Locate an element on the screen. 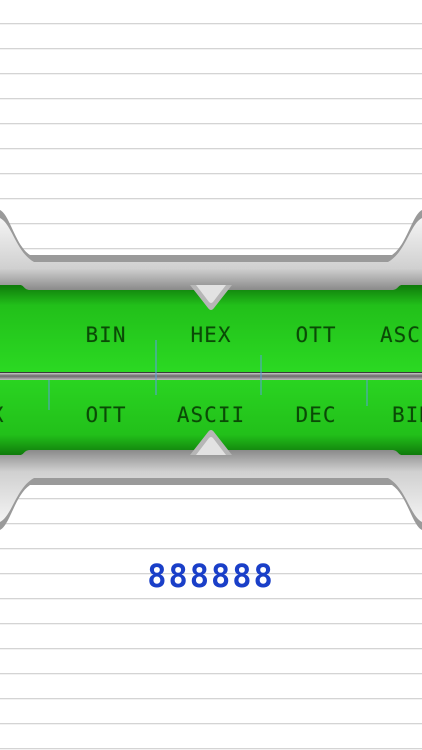  from-base-wheel: DEC BIN HEX OTT ASCII is located at coordinates (211, 335).